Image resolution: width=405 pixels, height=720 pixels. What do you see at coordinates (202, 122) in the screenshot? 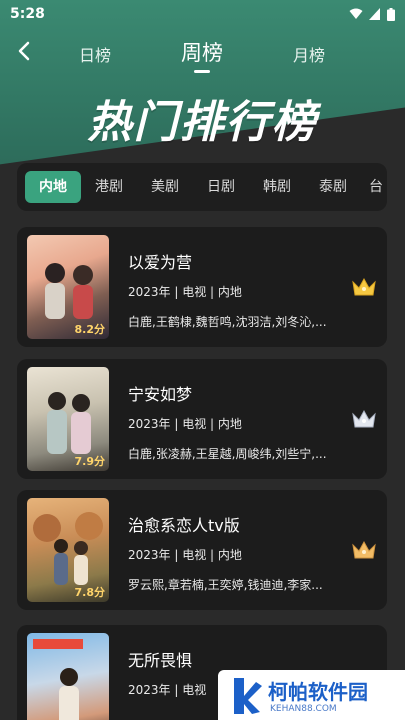
I see `page-title: 热门排行榜` at bounding box center [202, 122].